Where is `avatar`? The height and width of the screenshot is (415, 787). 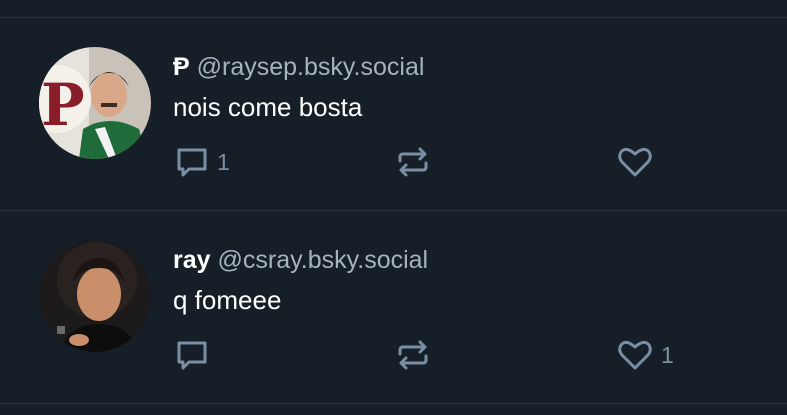
avatar is located at coordinates (95, 296).